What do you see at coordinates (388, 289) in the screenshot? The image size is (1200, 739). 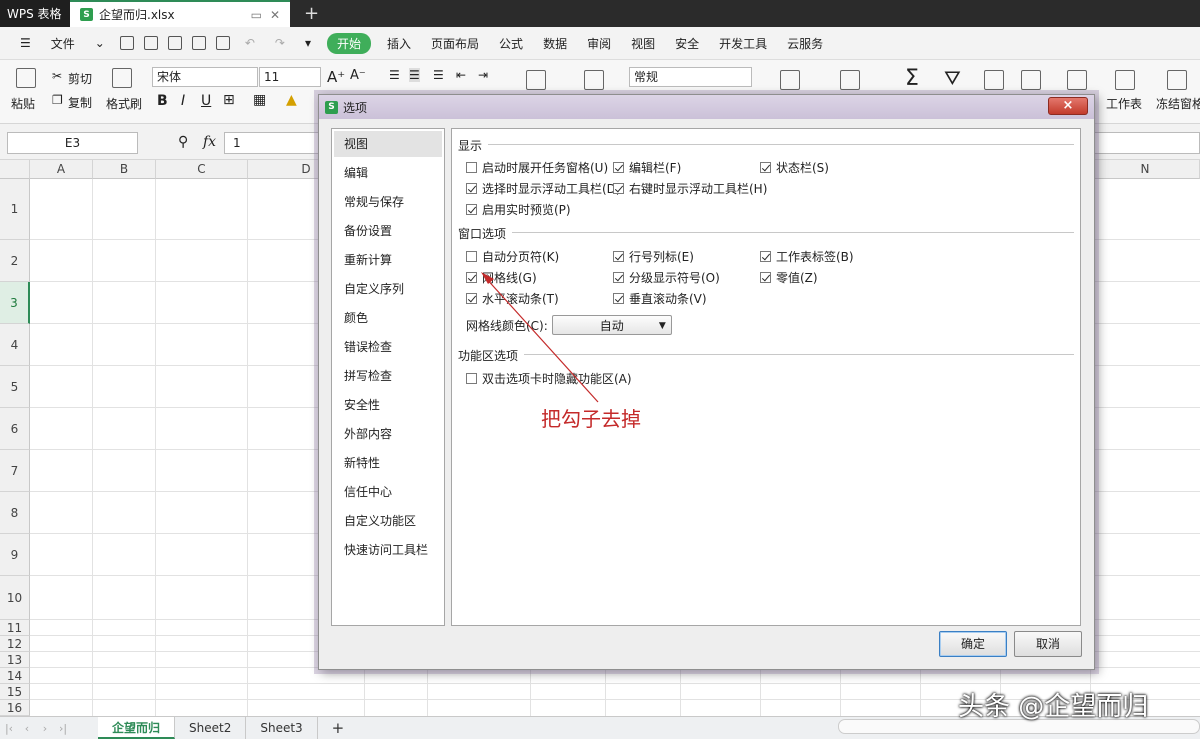 I see `nav-item-custom-lists: 自定义序列` at bounding box center [388, 289].